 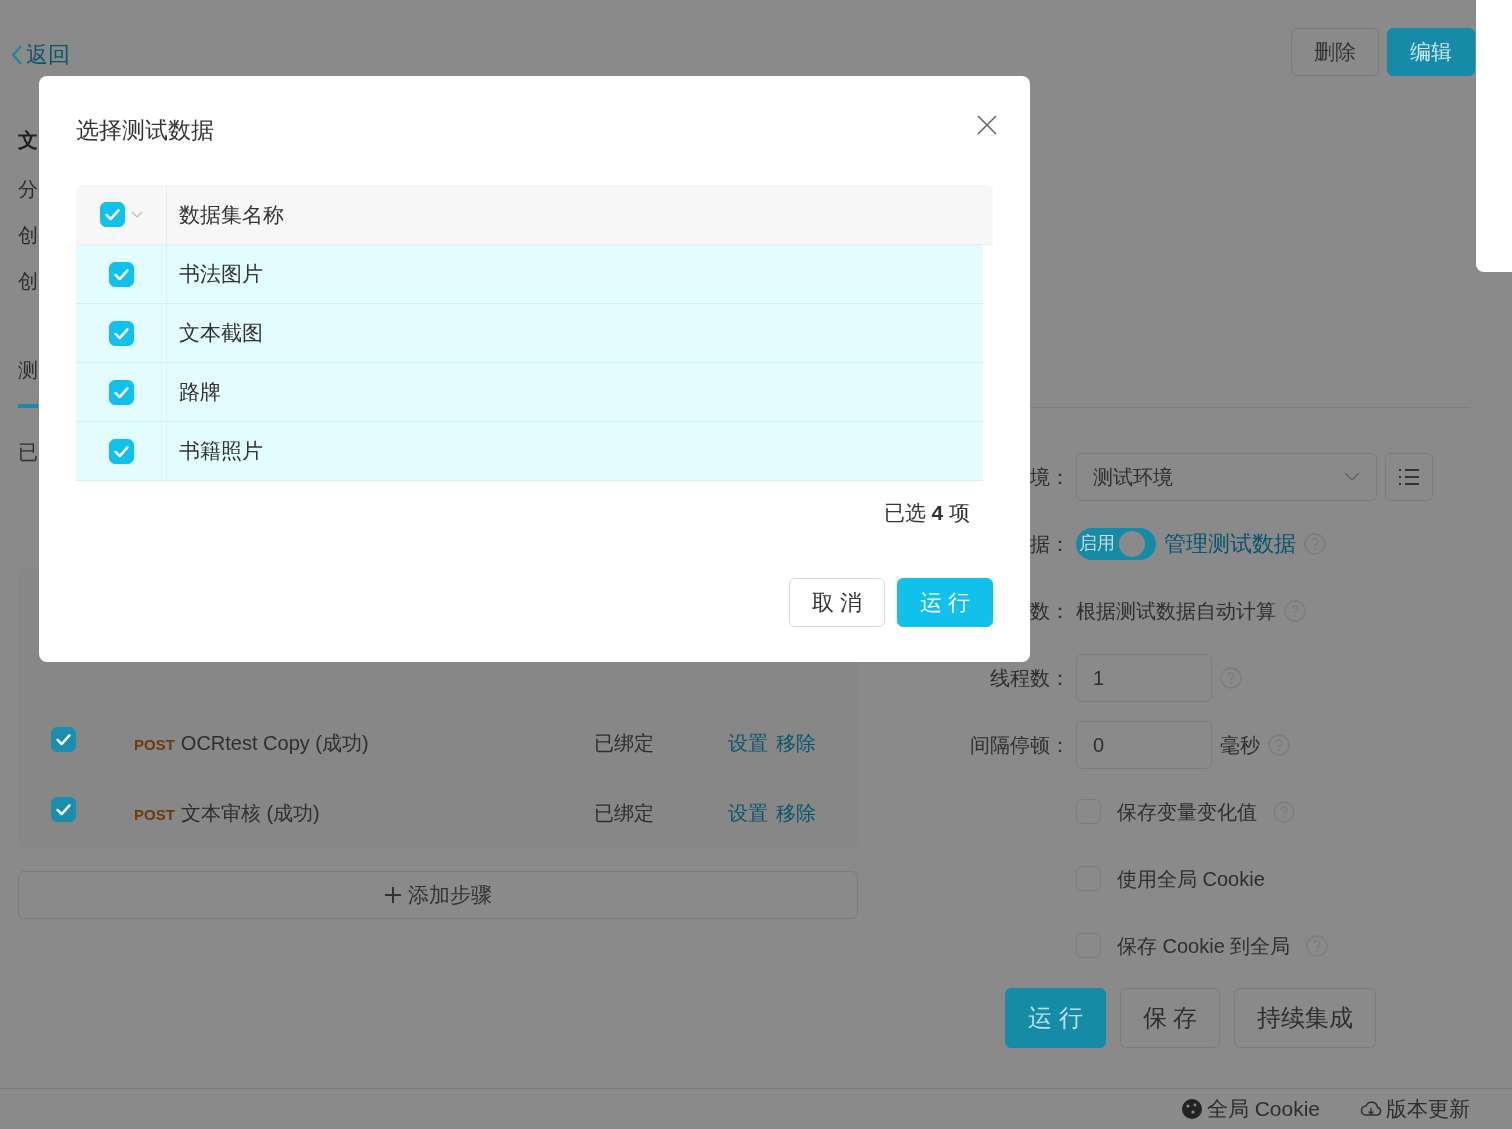 I want to click on form-label: 据：, so click(x=1050, y=544).